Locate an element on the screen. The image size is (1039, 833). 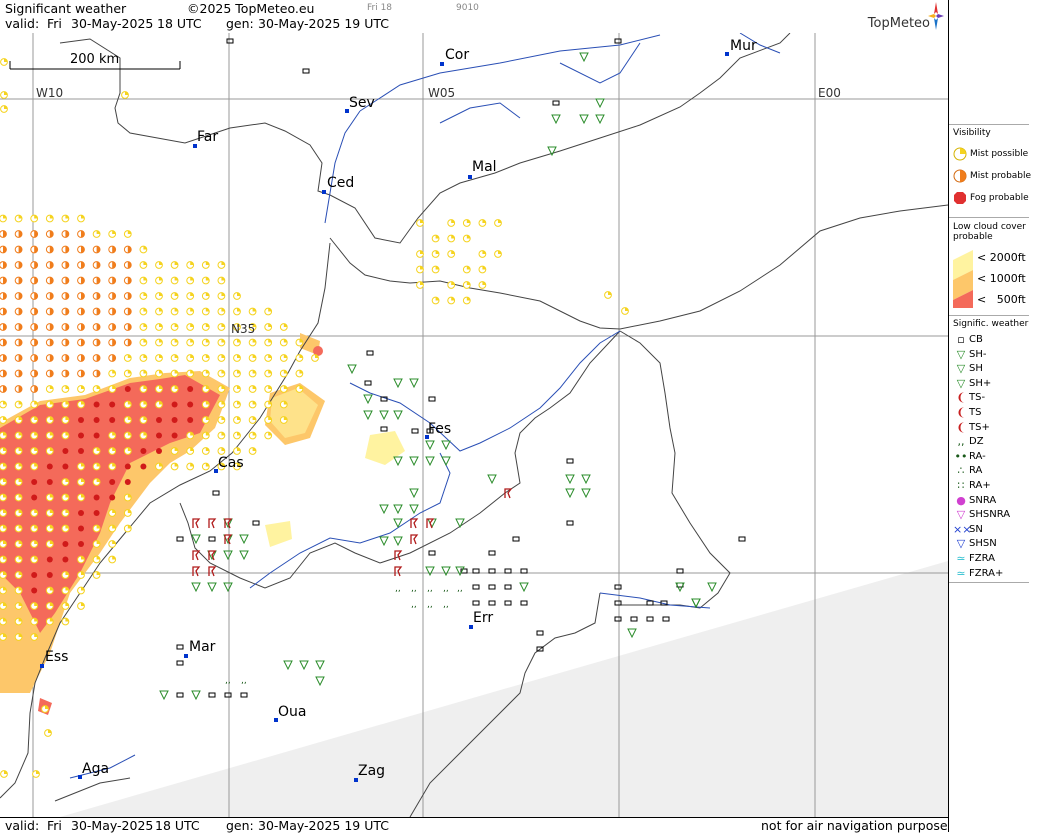
legend-sigwx-item: ∷ RA+ is located at coordinates (972, 485).